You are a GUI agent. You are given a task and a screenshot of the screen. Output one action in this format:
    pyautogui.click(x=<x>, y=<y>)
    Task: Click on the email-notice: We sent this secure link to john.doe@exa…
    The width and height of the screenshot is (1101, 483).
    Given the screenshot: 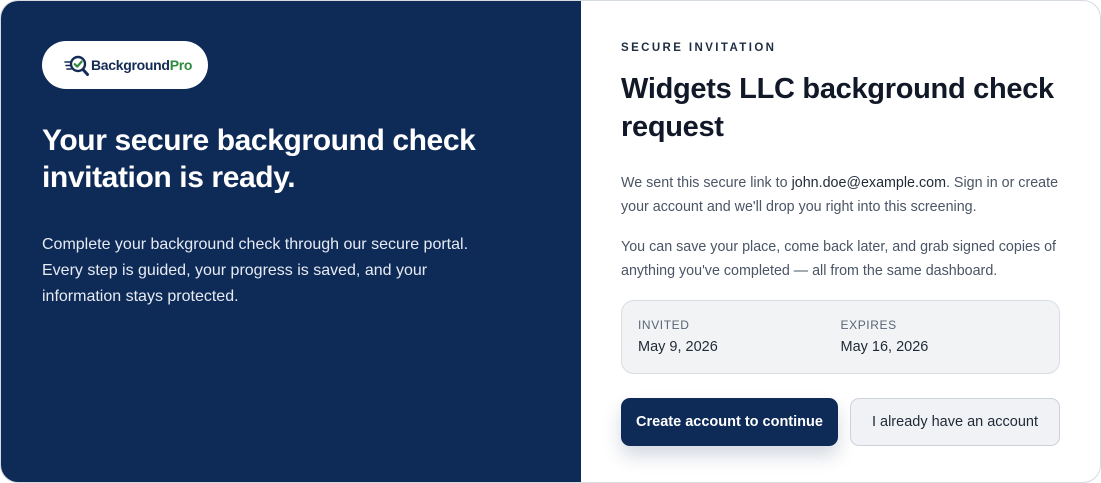 What is the action you would take?
    pyautogui.click(x=840, y=195)
    